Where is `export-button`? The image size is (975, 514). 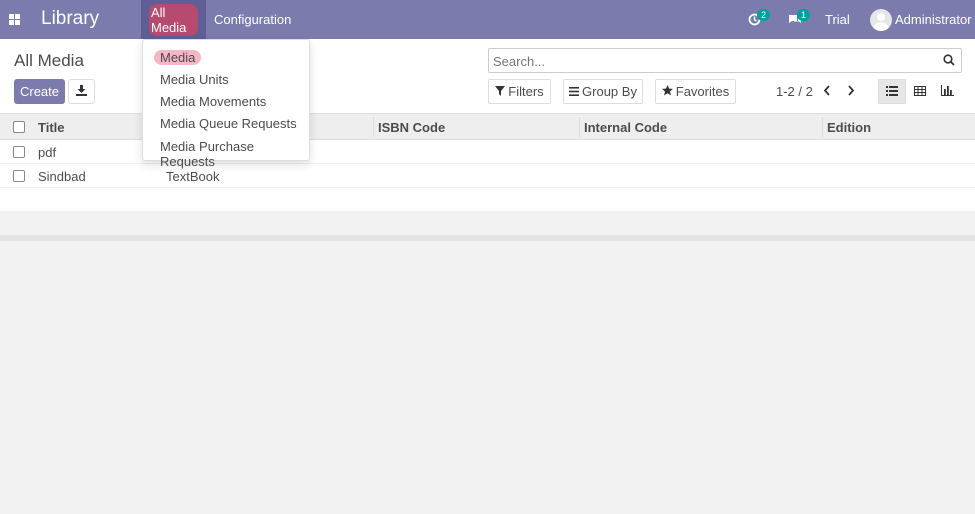
export-button is located at coordinates (81, 91).